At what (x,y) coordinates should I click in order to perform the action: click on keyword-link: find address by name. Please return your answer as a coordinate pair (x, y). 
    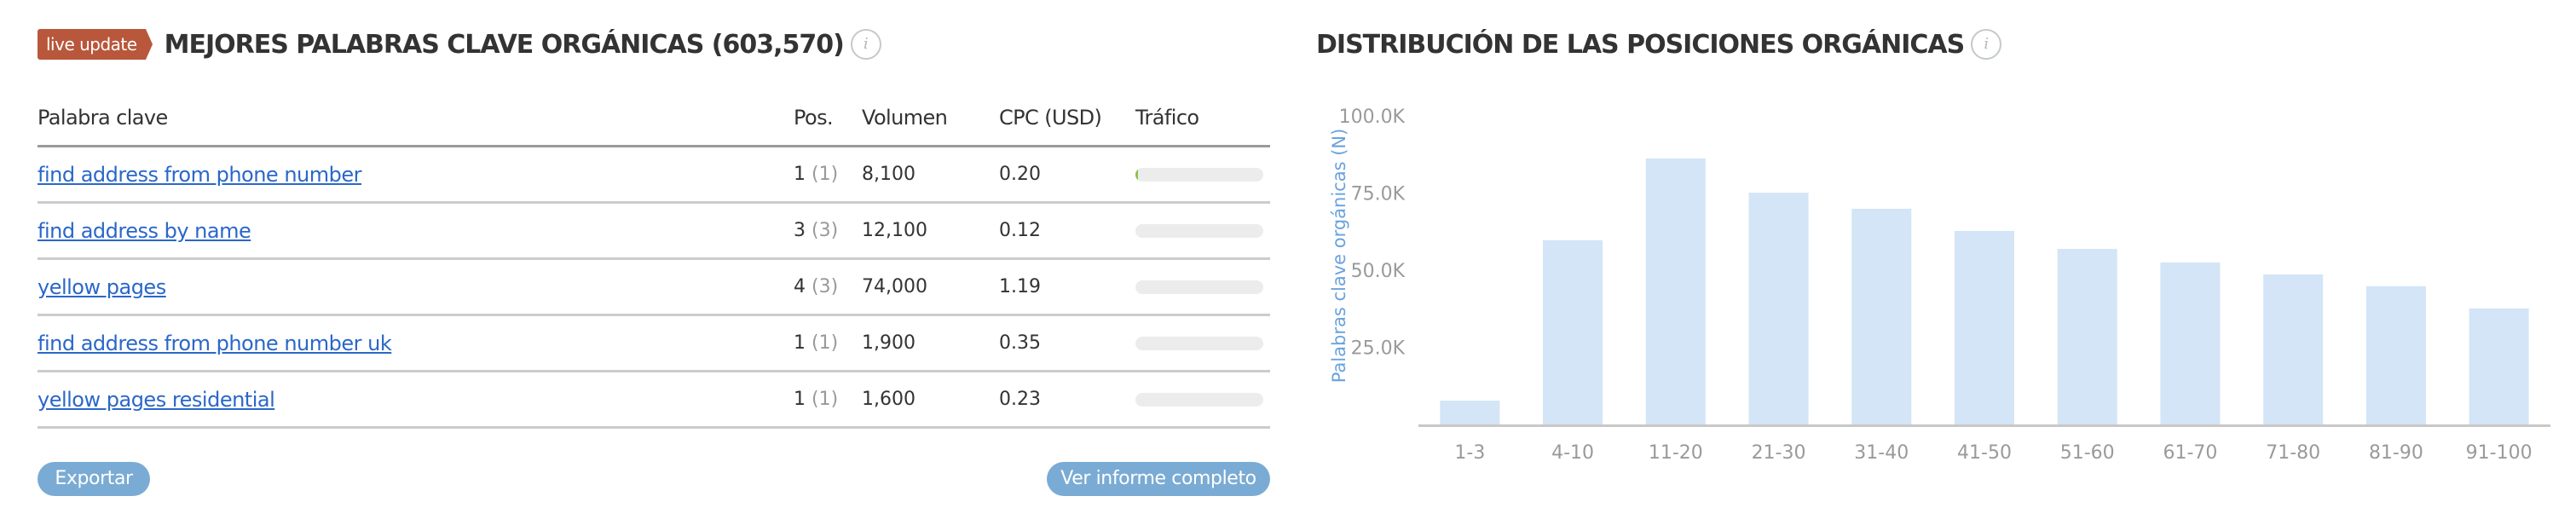
    Looking at the image, I should click on (144, 231).